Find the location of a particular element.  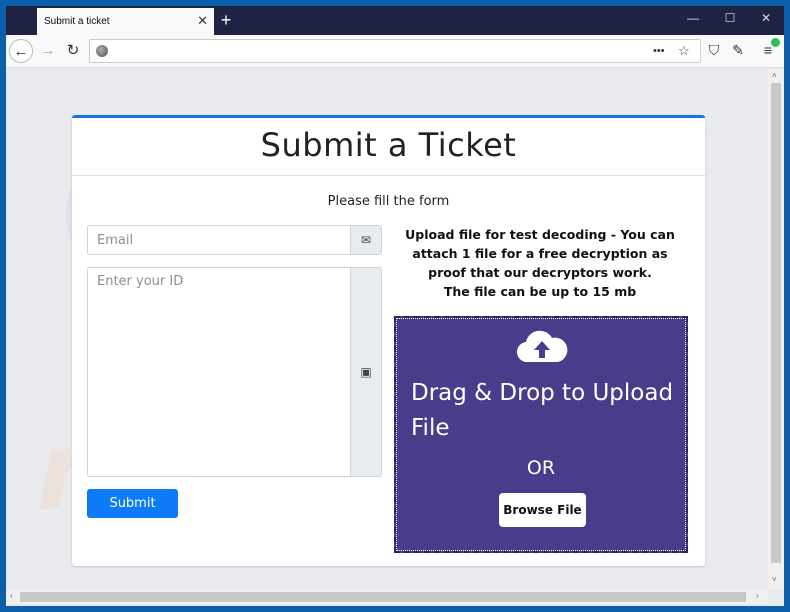

extension-icon: ✎ is located at coordinates (738, 50).